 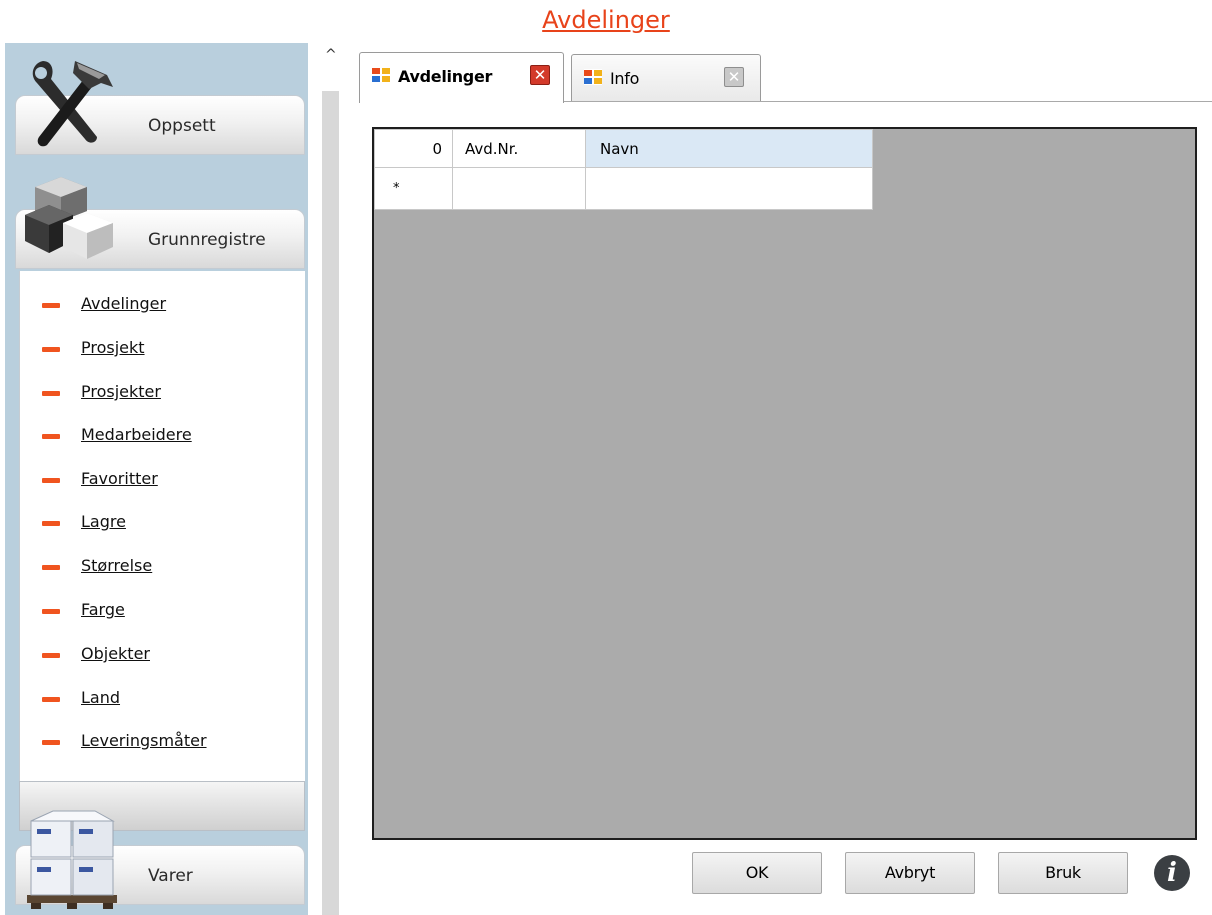 What do you see at coordinates (103, 521) in the screenshot?
I see `sidebar-item-label: Lagre` at bounding box center [103, 521].